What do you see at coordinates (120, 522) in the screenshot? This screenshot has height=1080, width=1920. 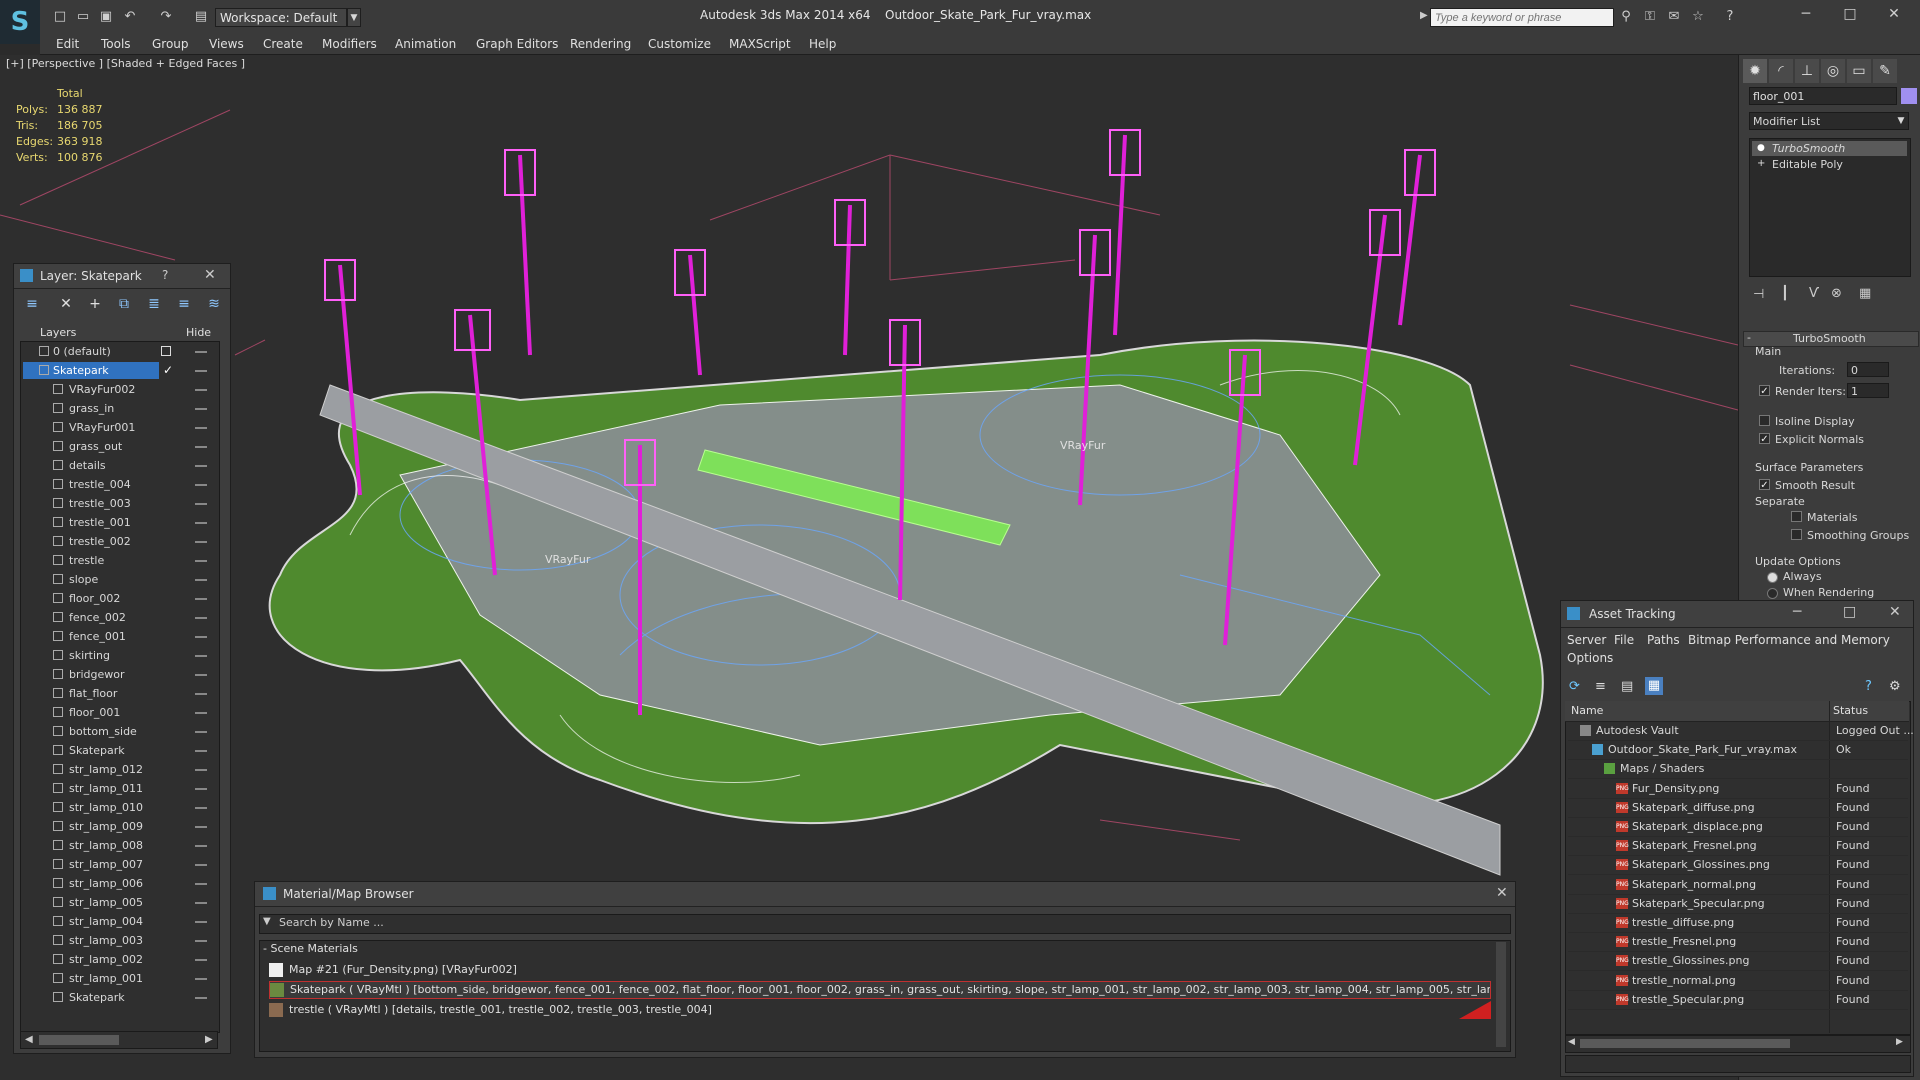 I see `layer-object-row: trestle_001` at bounding box center [120, 522].